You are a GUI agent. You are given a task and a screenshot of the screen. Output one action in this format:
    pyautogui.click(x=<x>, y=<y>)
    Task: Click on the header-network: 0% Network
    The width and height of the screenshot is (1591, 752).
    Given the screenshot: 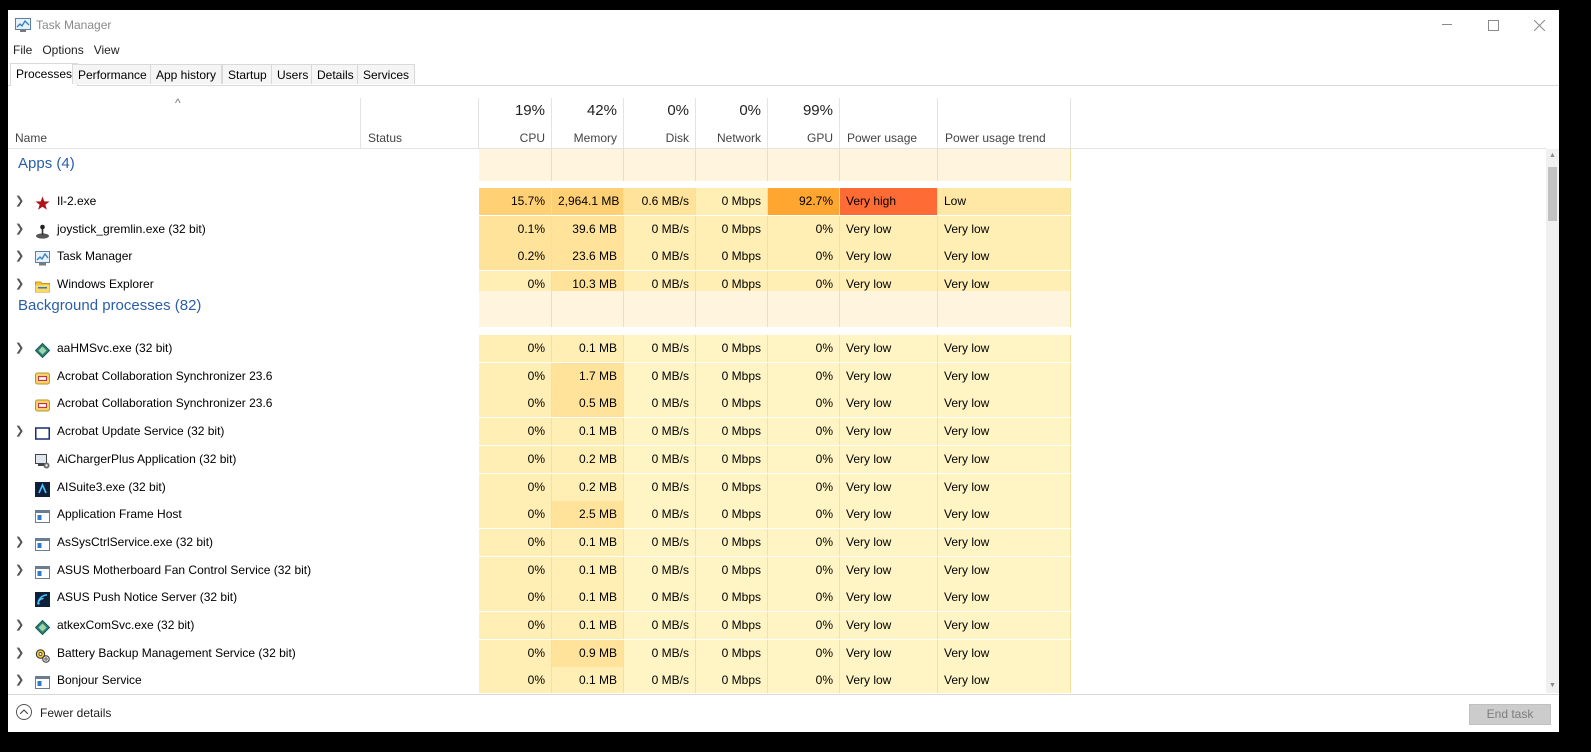 What is the action you would take?
    pyautogui.click(x=732, y=123)
    